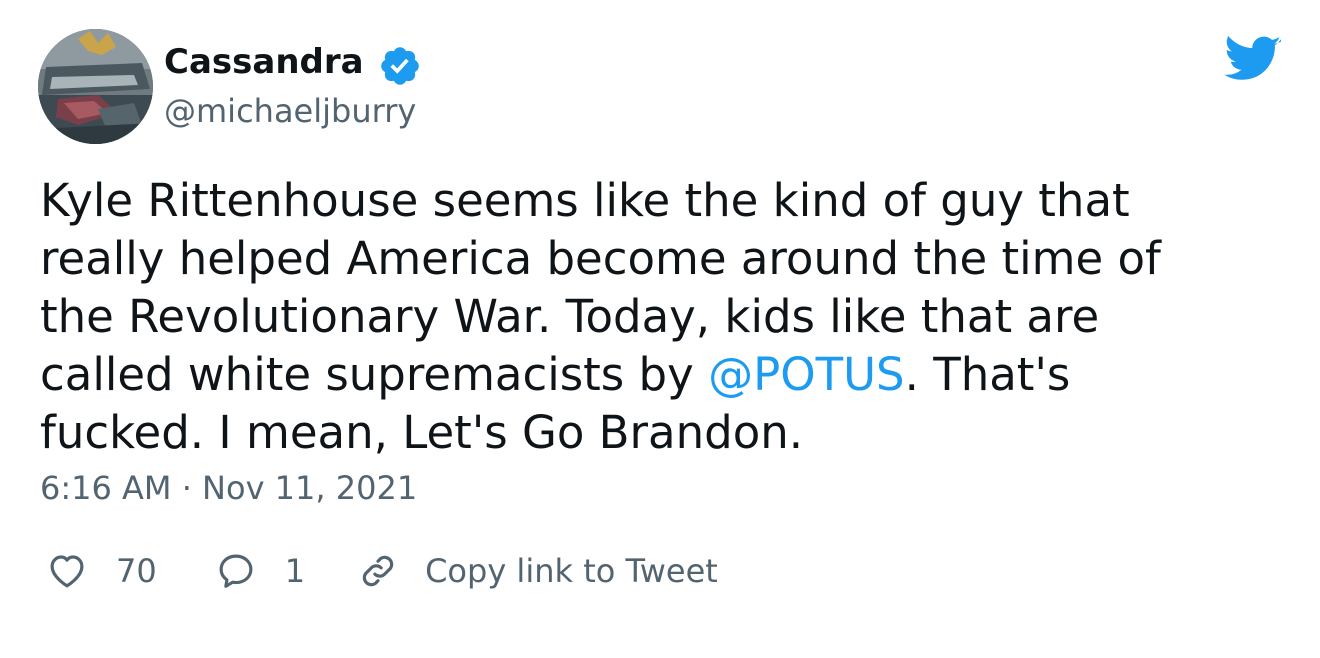 Image resolution: width=1320 pixels, height=658 pixels. What do you see at coordinates (236, 571) in the screenshot?
I see `reply-bubble-icon` at bounding box center [236, 571].